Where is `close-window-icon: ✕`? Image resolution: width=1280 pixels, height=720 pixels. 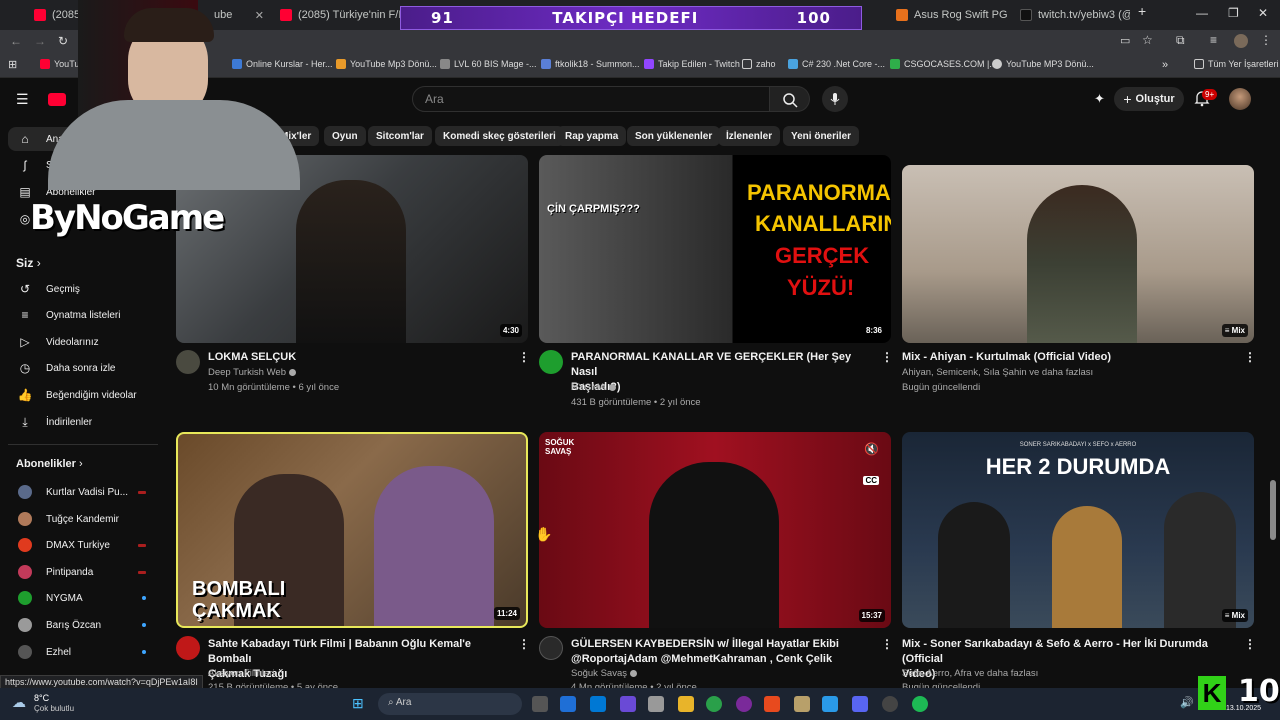
close-window-icon: ✕ is located at coordinates (1263, 13).